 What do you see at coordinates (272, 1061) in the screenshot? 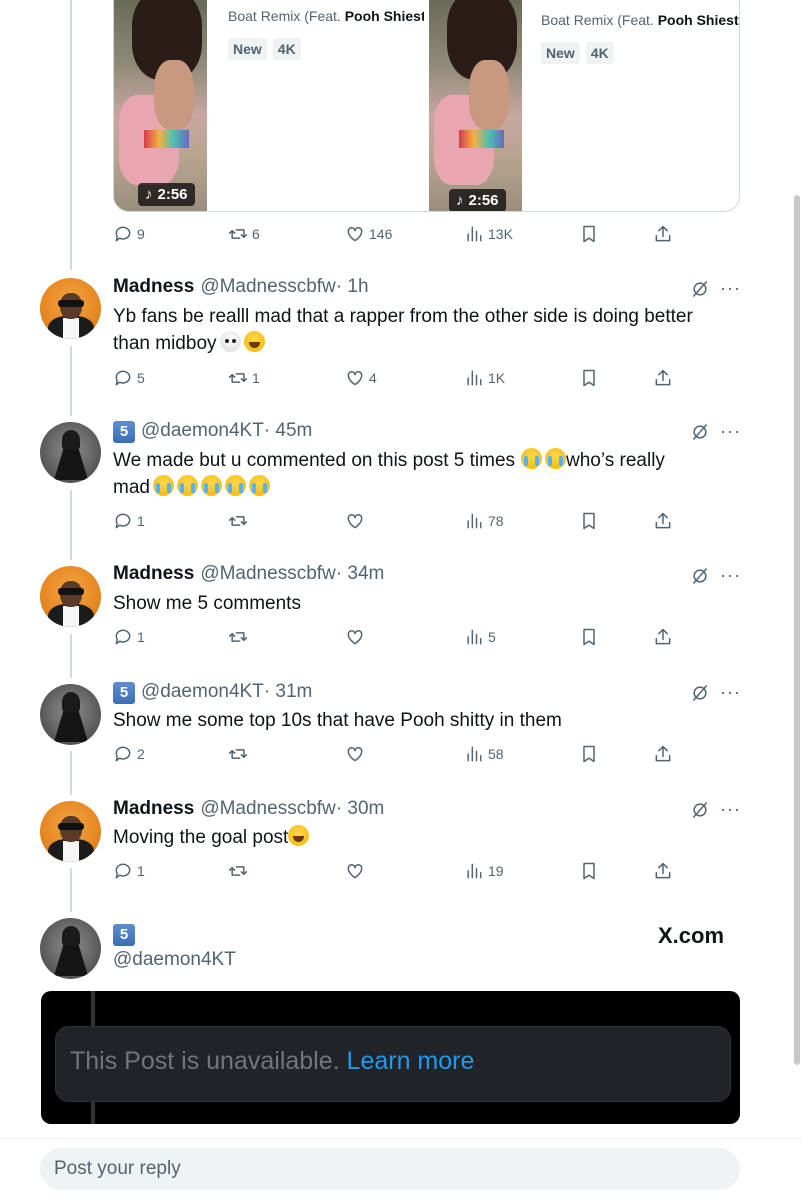
I see `unavailable-message: This Post is unavailable. Learn more` at bounding box center [272, 1061].